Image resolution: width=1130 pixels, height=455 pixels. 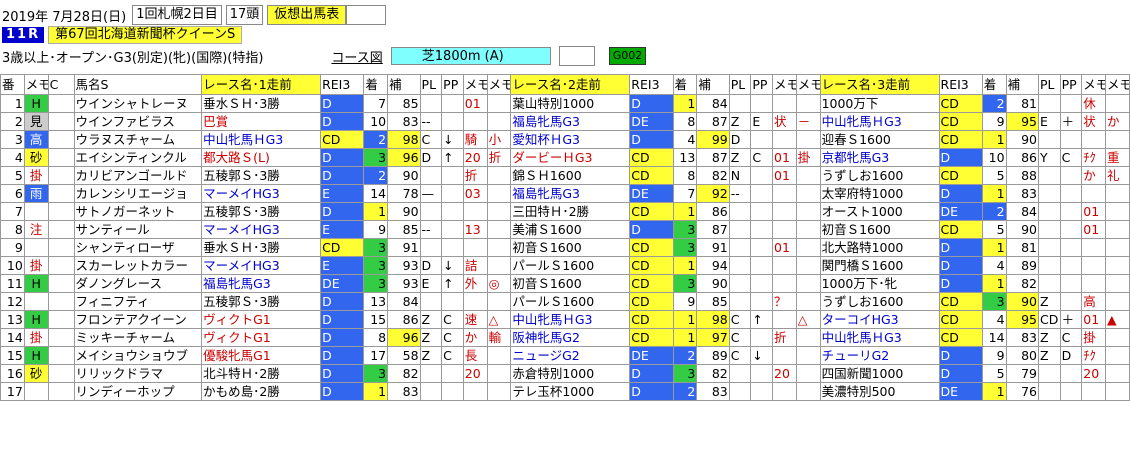 What do you see at coordinates (261, 139) in the screenshot?
I see `cell-race1: 中山牝馬ＨG3` at bounding box center [261, 139].